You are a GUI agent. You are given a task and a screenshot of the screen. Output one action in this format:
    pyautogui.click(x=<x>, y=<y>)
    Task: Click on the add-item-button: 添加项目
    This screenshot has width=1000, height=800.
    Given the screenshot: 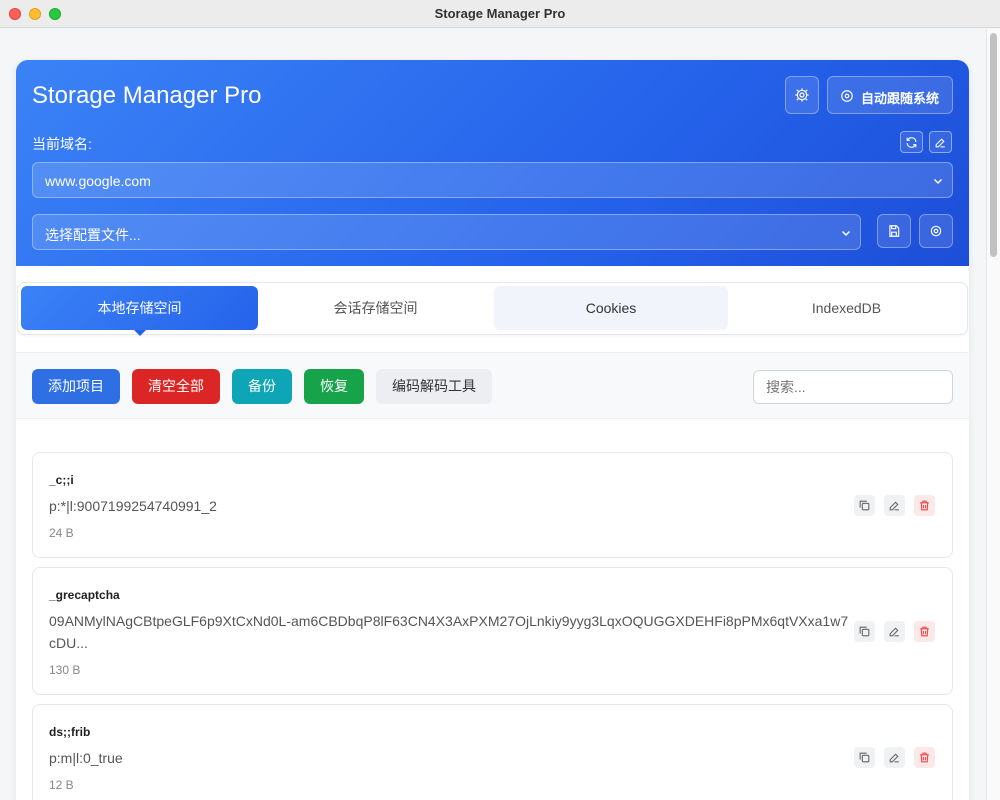 What is the action you would take?
    pyautogui.click(x=76, y=386)
    